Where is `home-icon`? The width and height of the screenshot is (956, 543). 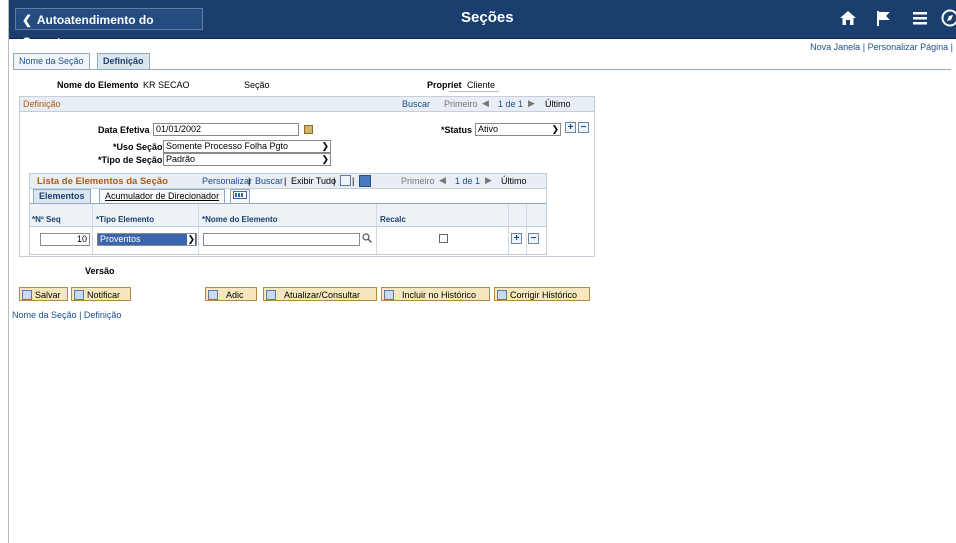
home-icon is located at coordinates (848, 20).